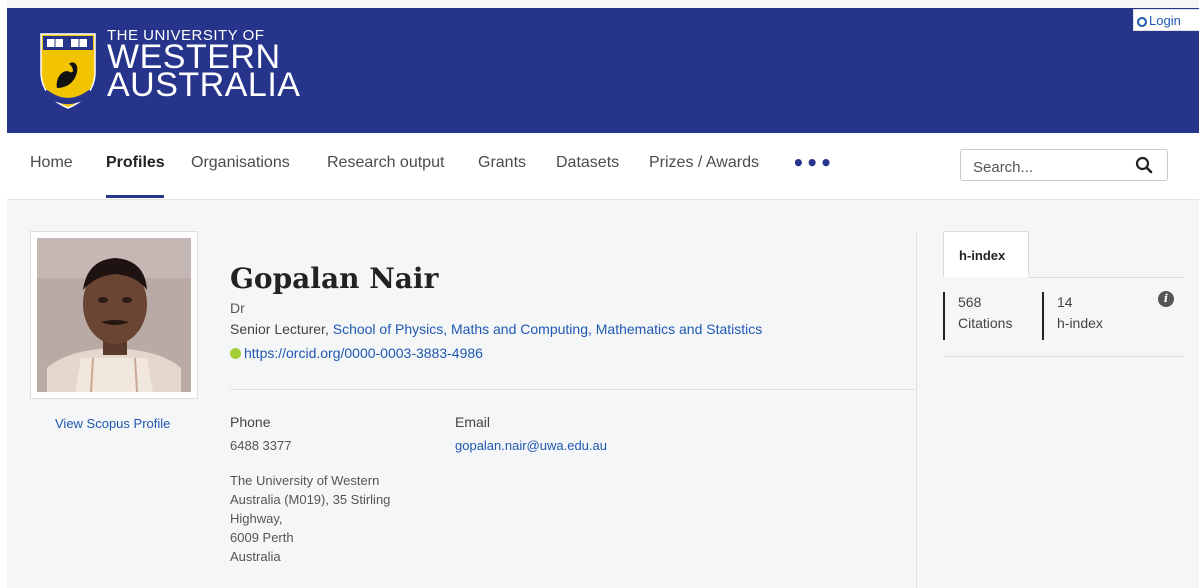  What do you see at coordinates (310, 499) in the screenshot?
I see `address-line: Australia (M019), 35 Stirling` at bounding box center [310, 499].